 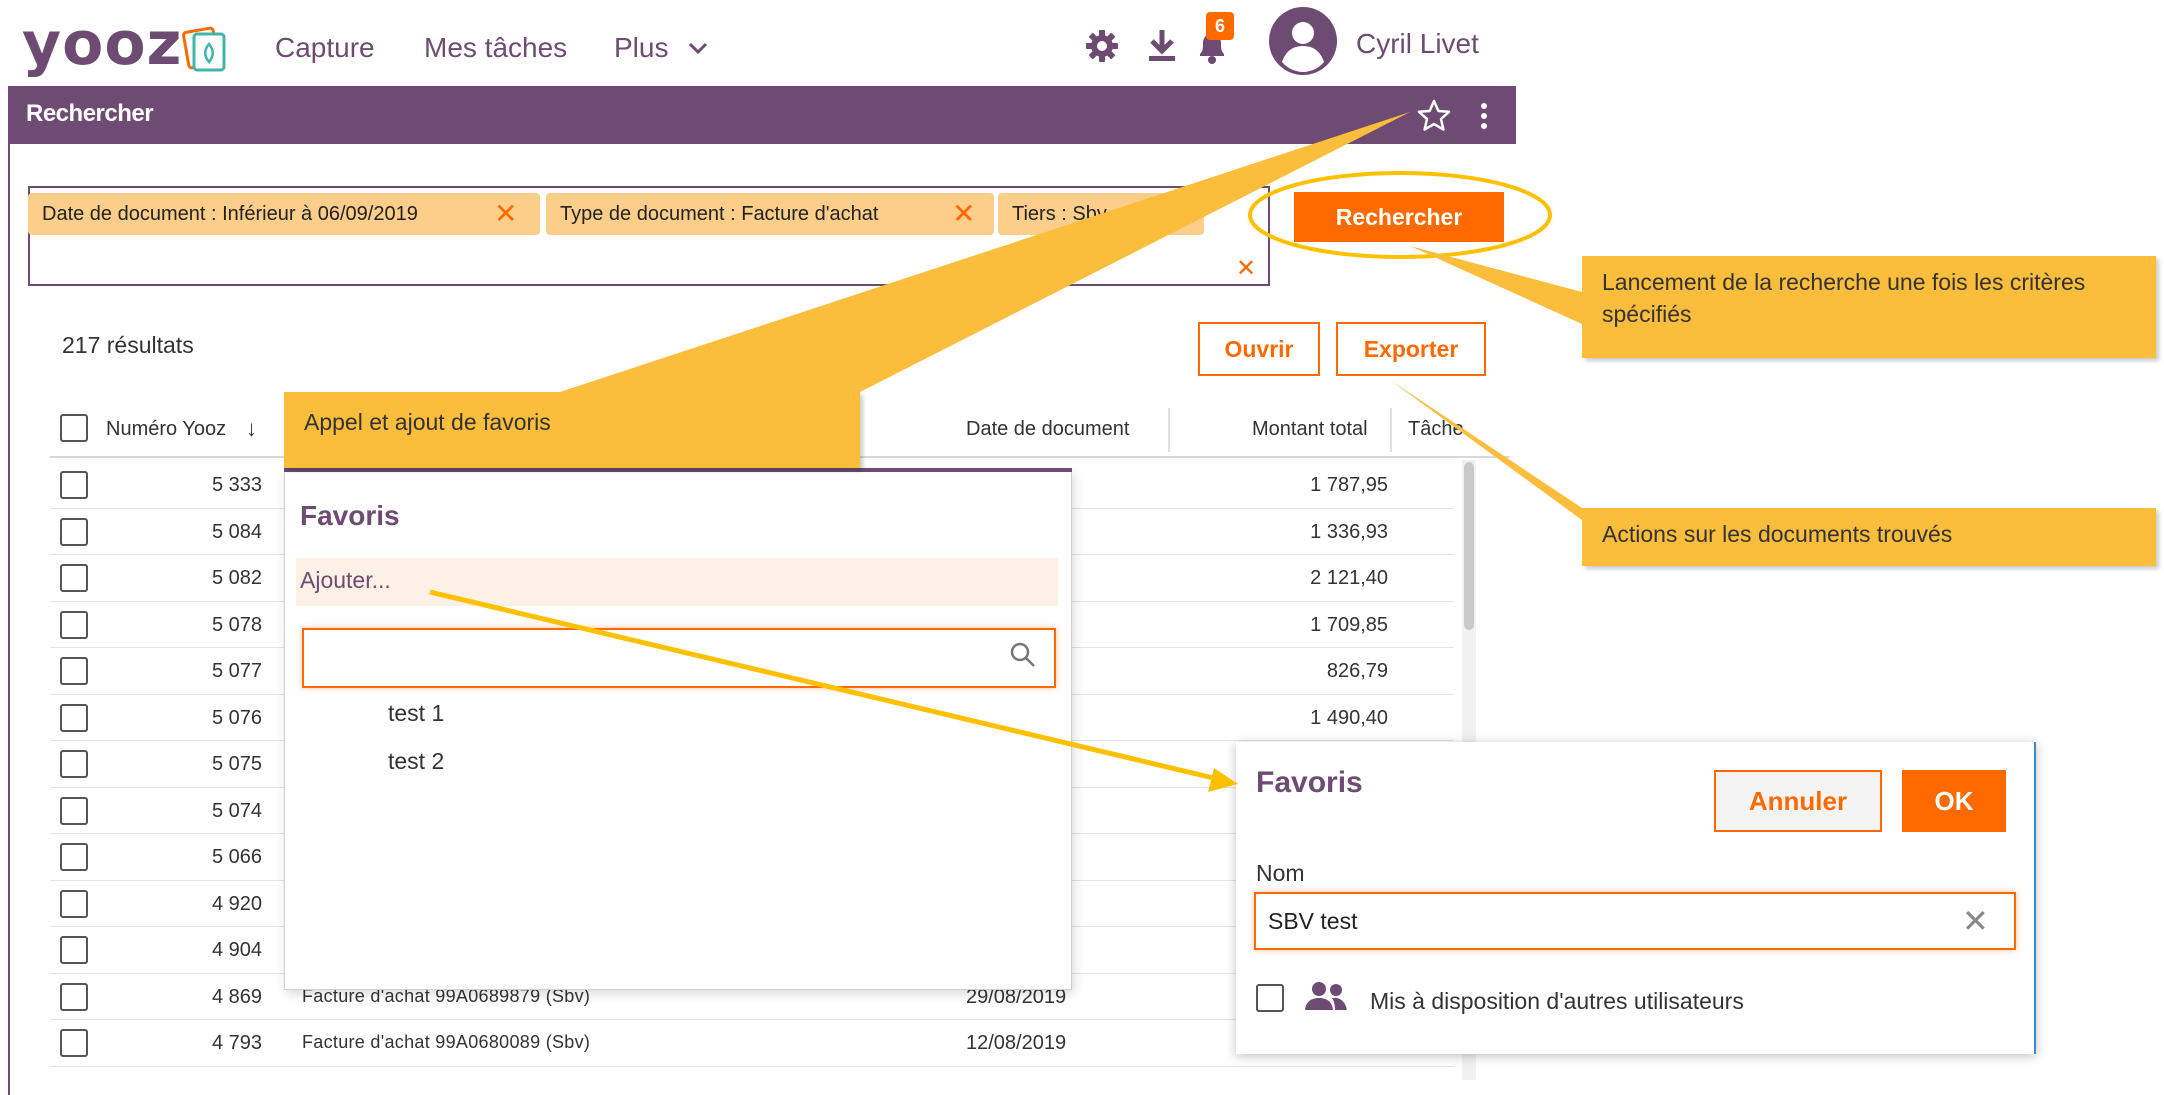 What do you see at coordinates (236, 624) in the screenshot?
I see `row-number: 5 078` at bounding box center [236, 624].